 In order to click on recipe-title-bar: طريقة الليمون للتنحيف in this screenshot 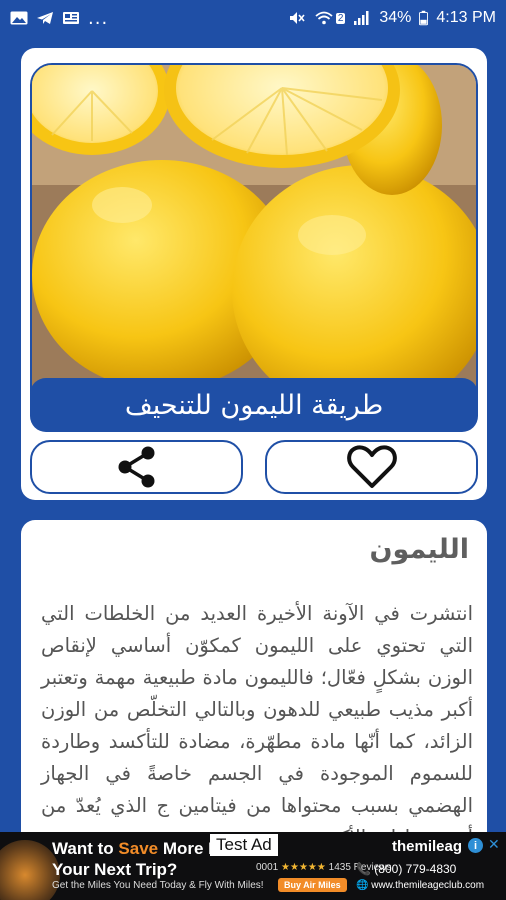, I will do `click(254, 405)`.